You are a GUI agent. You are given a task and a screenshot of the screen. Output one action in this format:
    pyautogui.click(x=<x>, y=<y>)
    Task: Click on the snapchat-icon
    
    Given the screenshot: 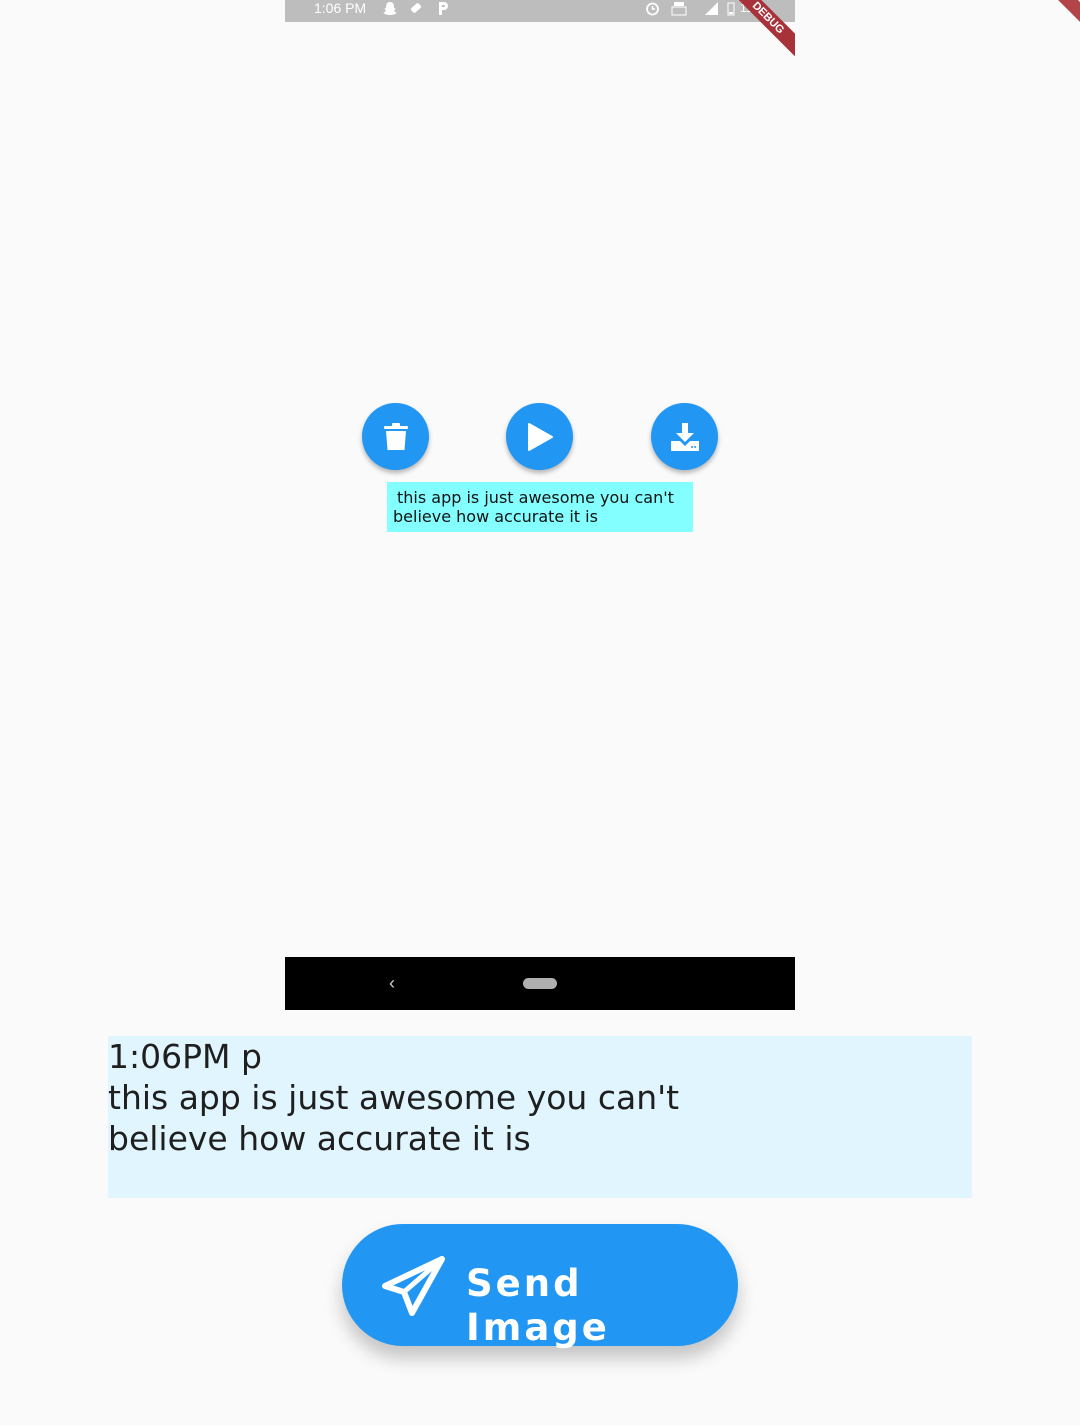 What is the action you would take?
    pyautogui.click(x=390, y=10)
    